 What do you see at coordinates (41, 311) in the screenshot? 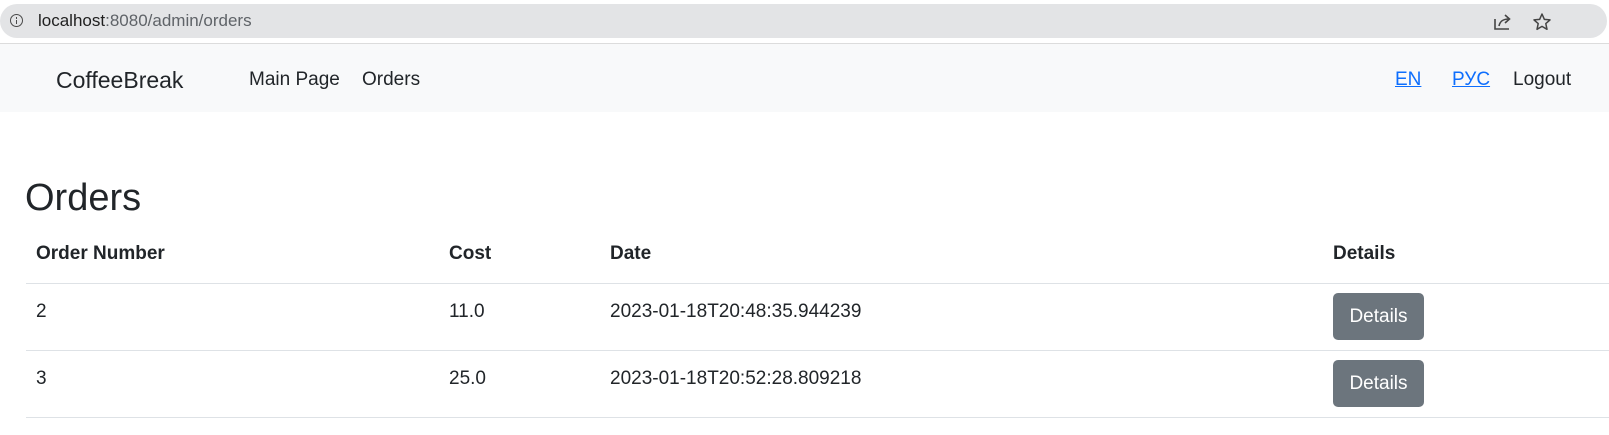
I see `order-number-cell: 2` at bounding box center [41, 311].